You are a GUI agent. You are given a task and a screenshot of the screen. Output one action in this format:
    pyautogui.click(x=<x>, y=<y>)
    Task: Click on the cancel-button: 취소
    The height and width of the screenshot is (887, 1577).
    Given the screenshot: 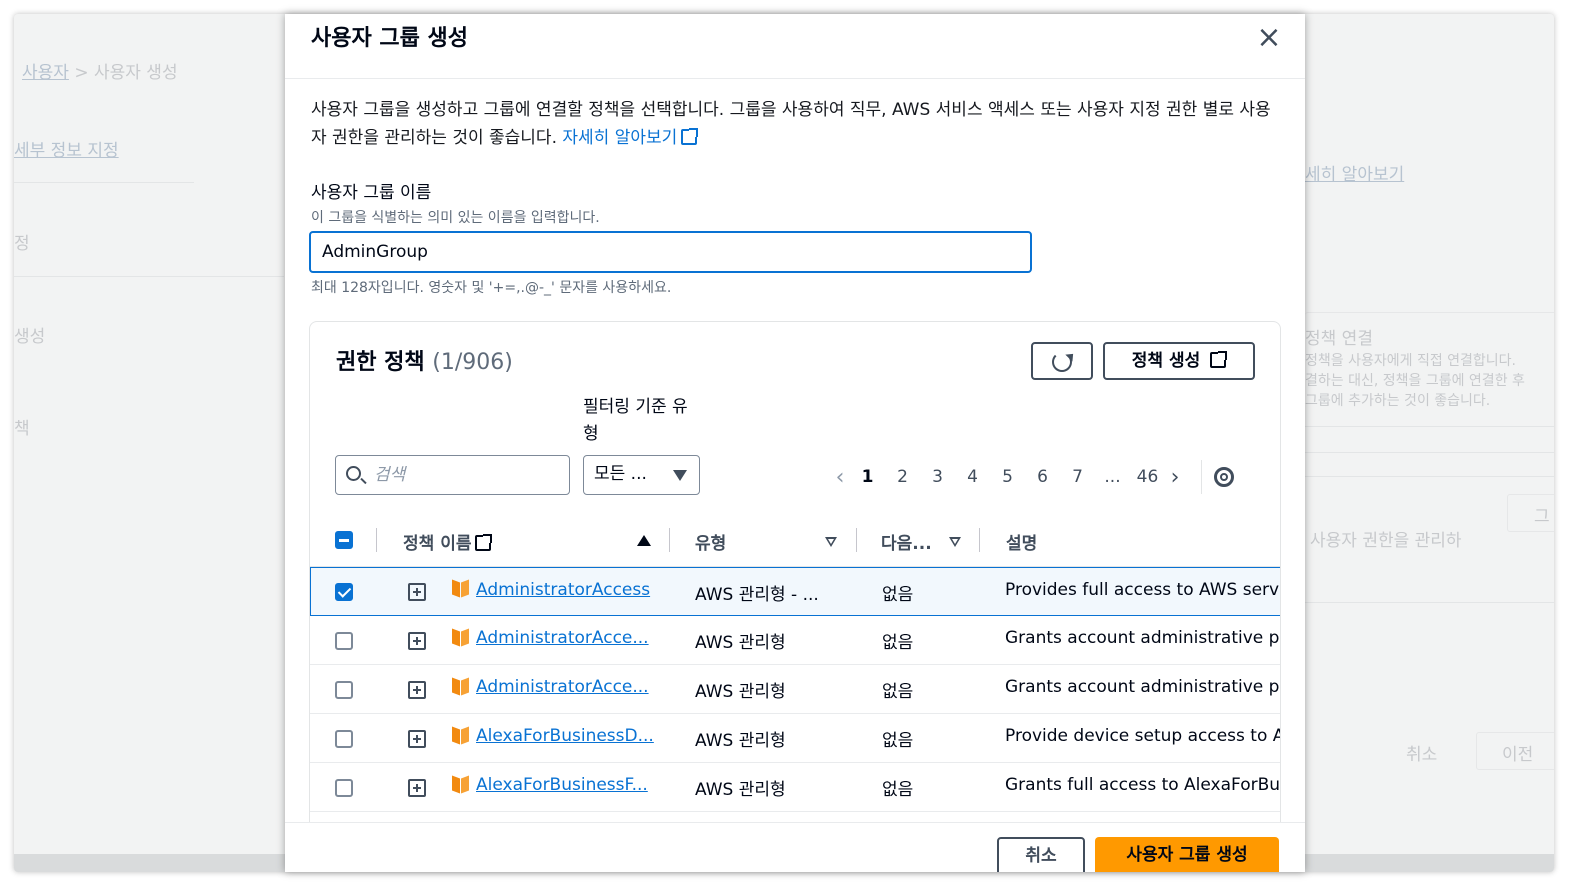 What is the action you would take?
    pyautogui.click(x=1041, y=854)
    